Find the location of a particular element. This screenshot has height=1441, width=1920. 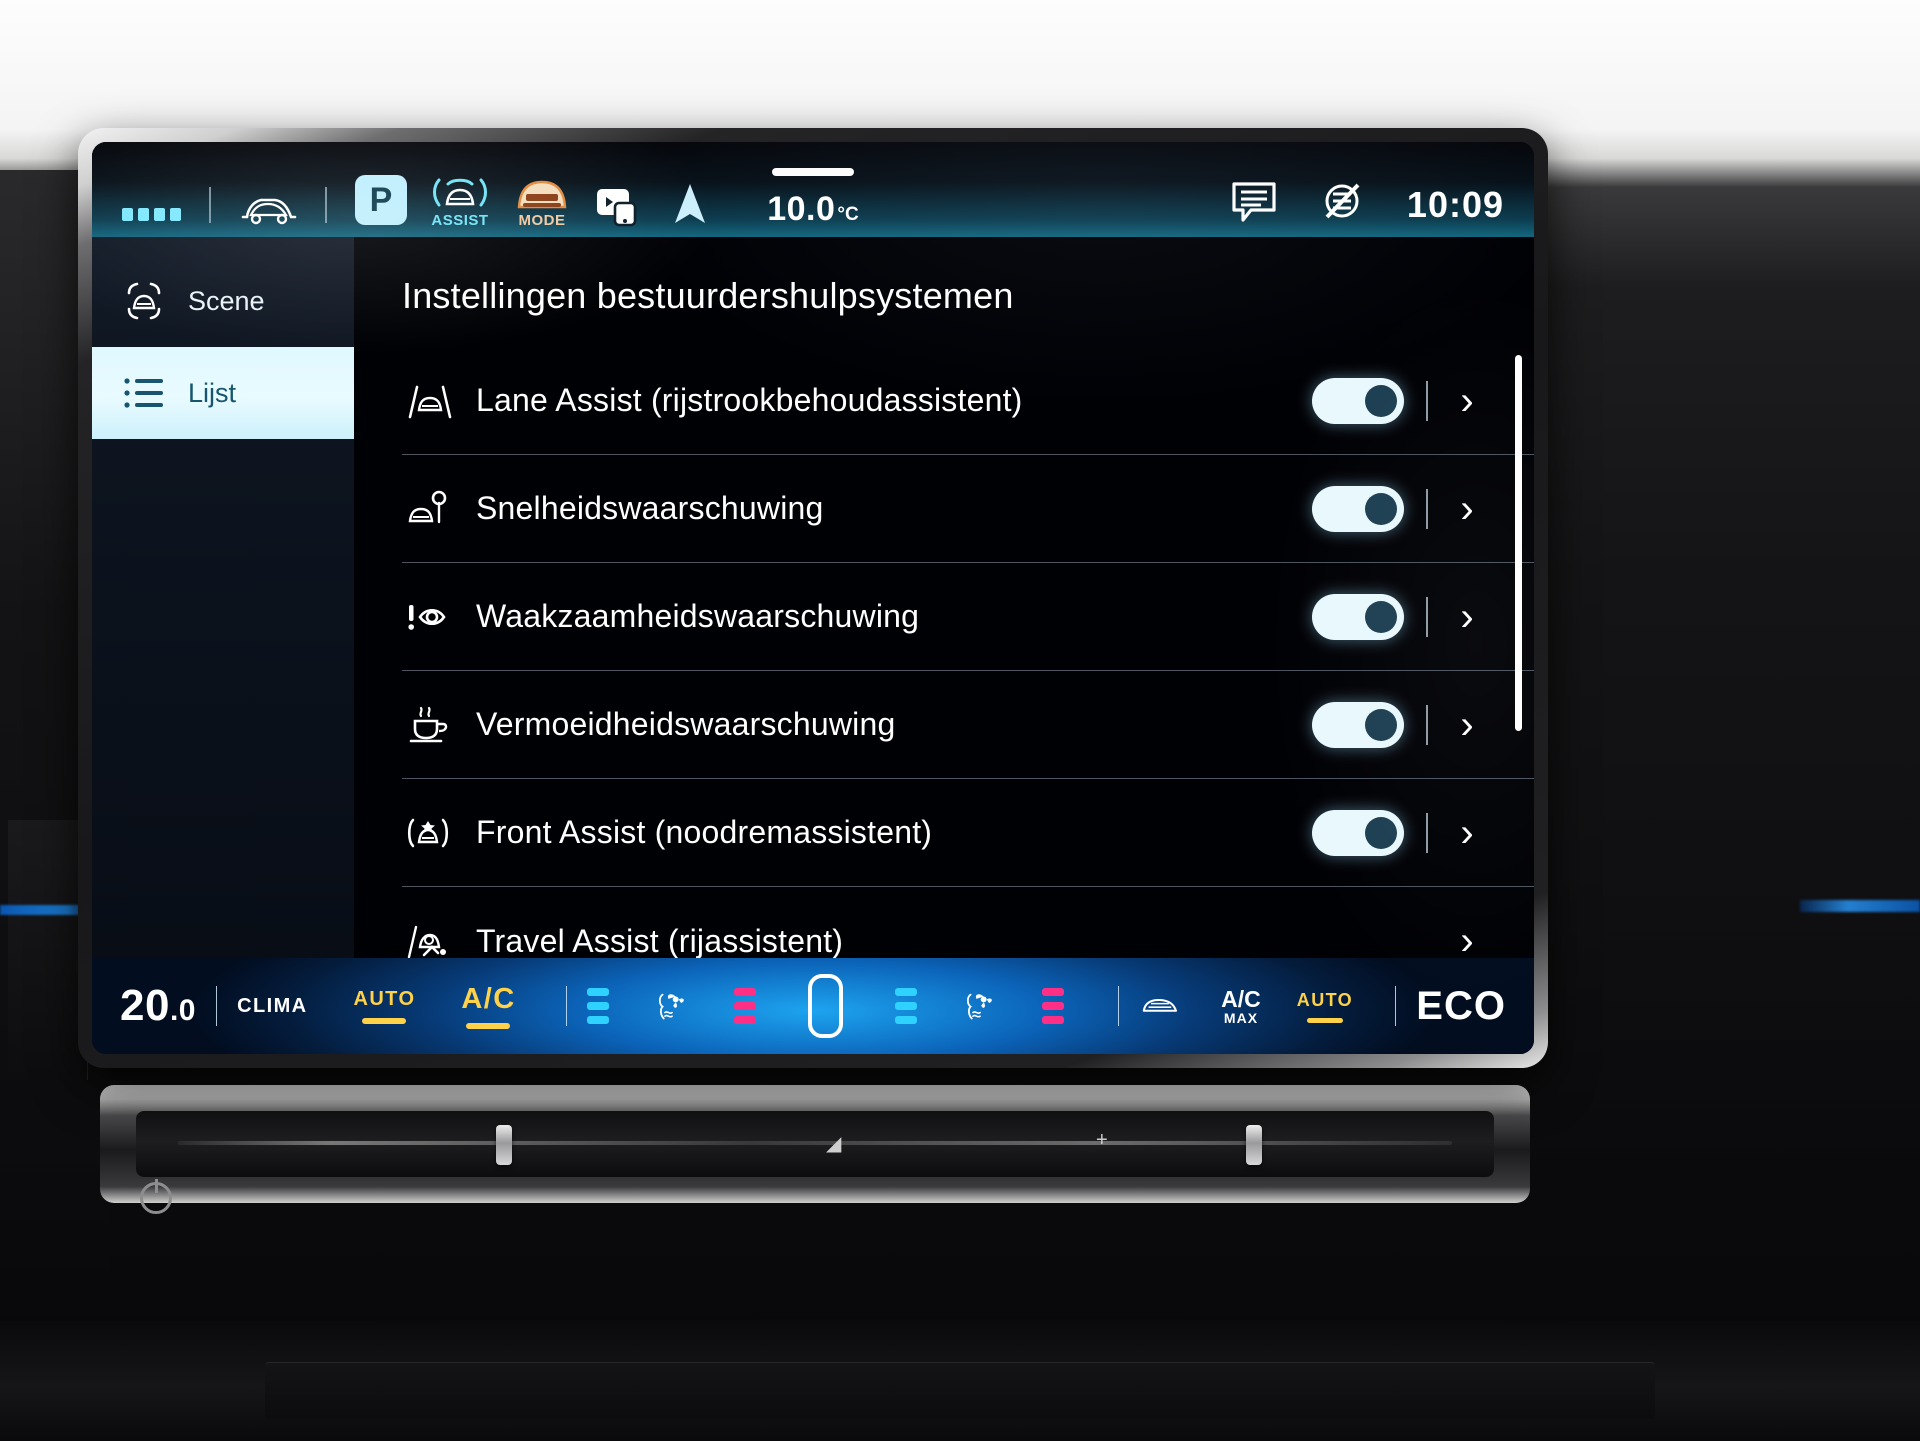

status-bar: P ASSIST MODE 10.0 °C 10:09 is located at coordinates (813, 189).